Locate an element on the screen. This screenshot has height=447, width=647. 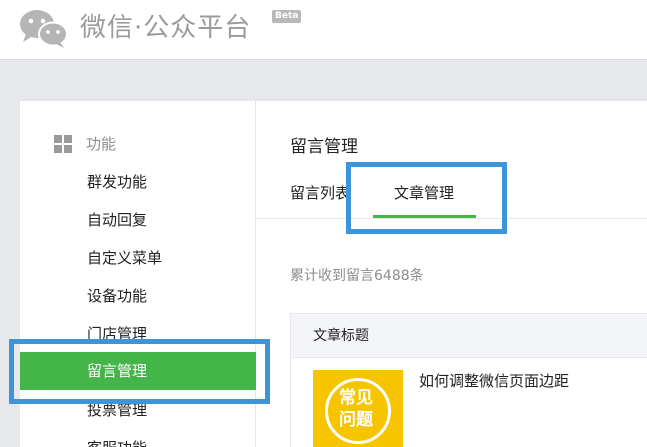
sidebar-item-auto-reply: 自动回复 is located at coordinates (138, 220).